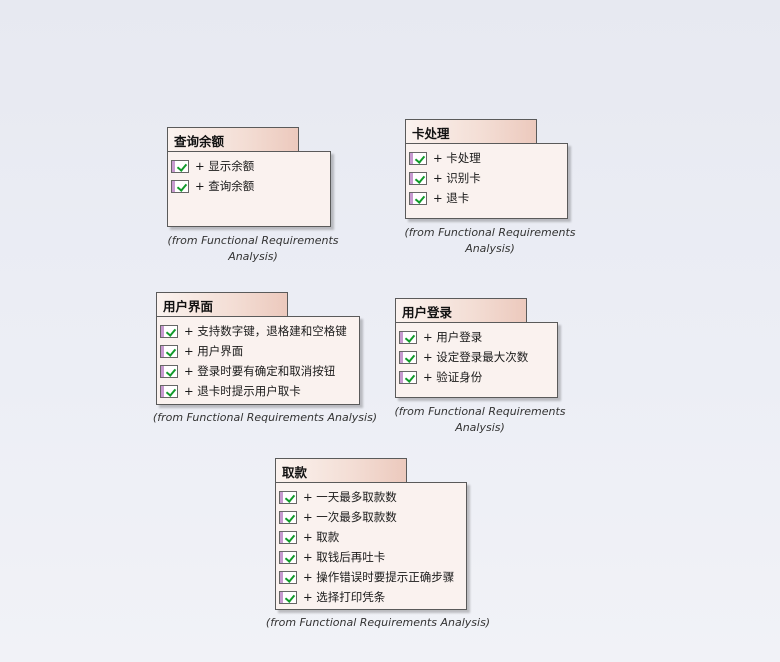  What do you see at coordinates (350, 497) in the screenshot?
I see `requirement-label: + 一天最多取款数` at bounding box center [350, 497].